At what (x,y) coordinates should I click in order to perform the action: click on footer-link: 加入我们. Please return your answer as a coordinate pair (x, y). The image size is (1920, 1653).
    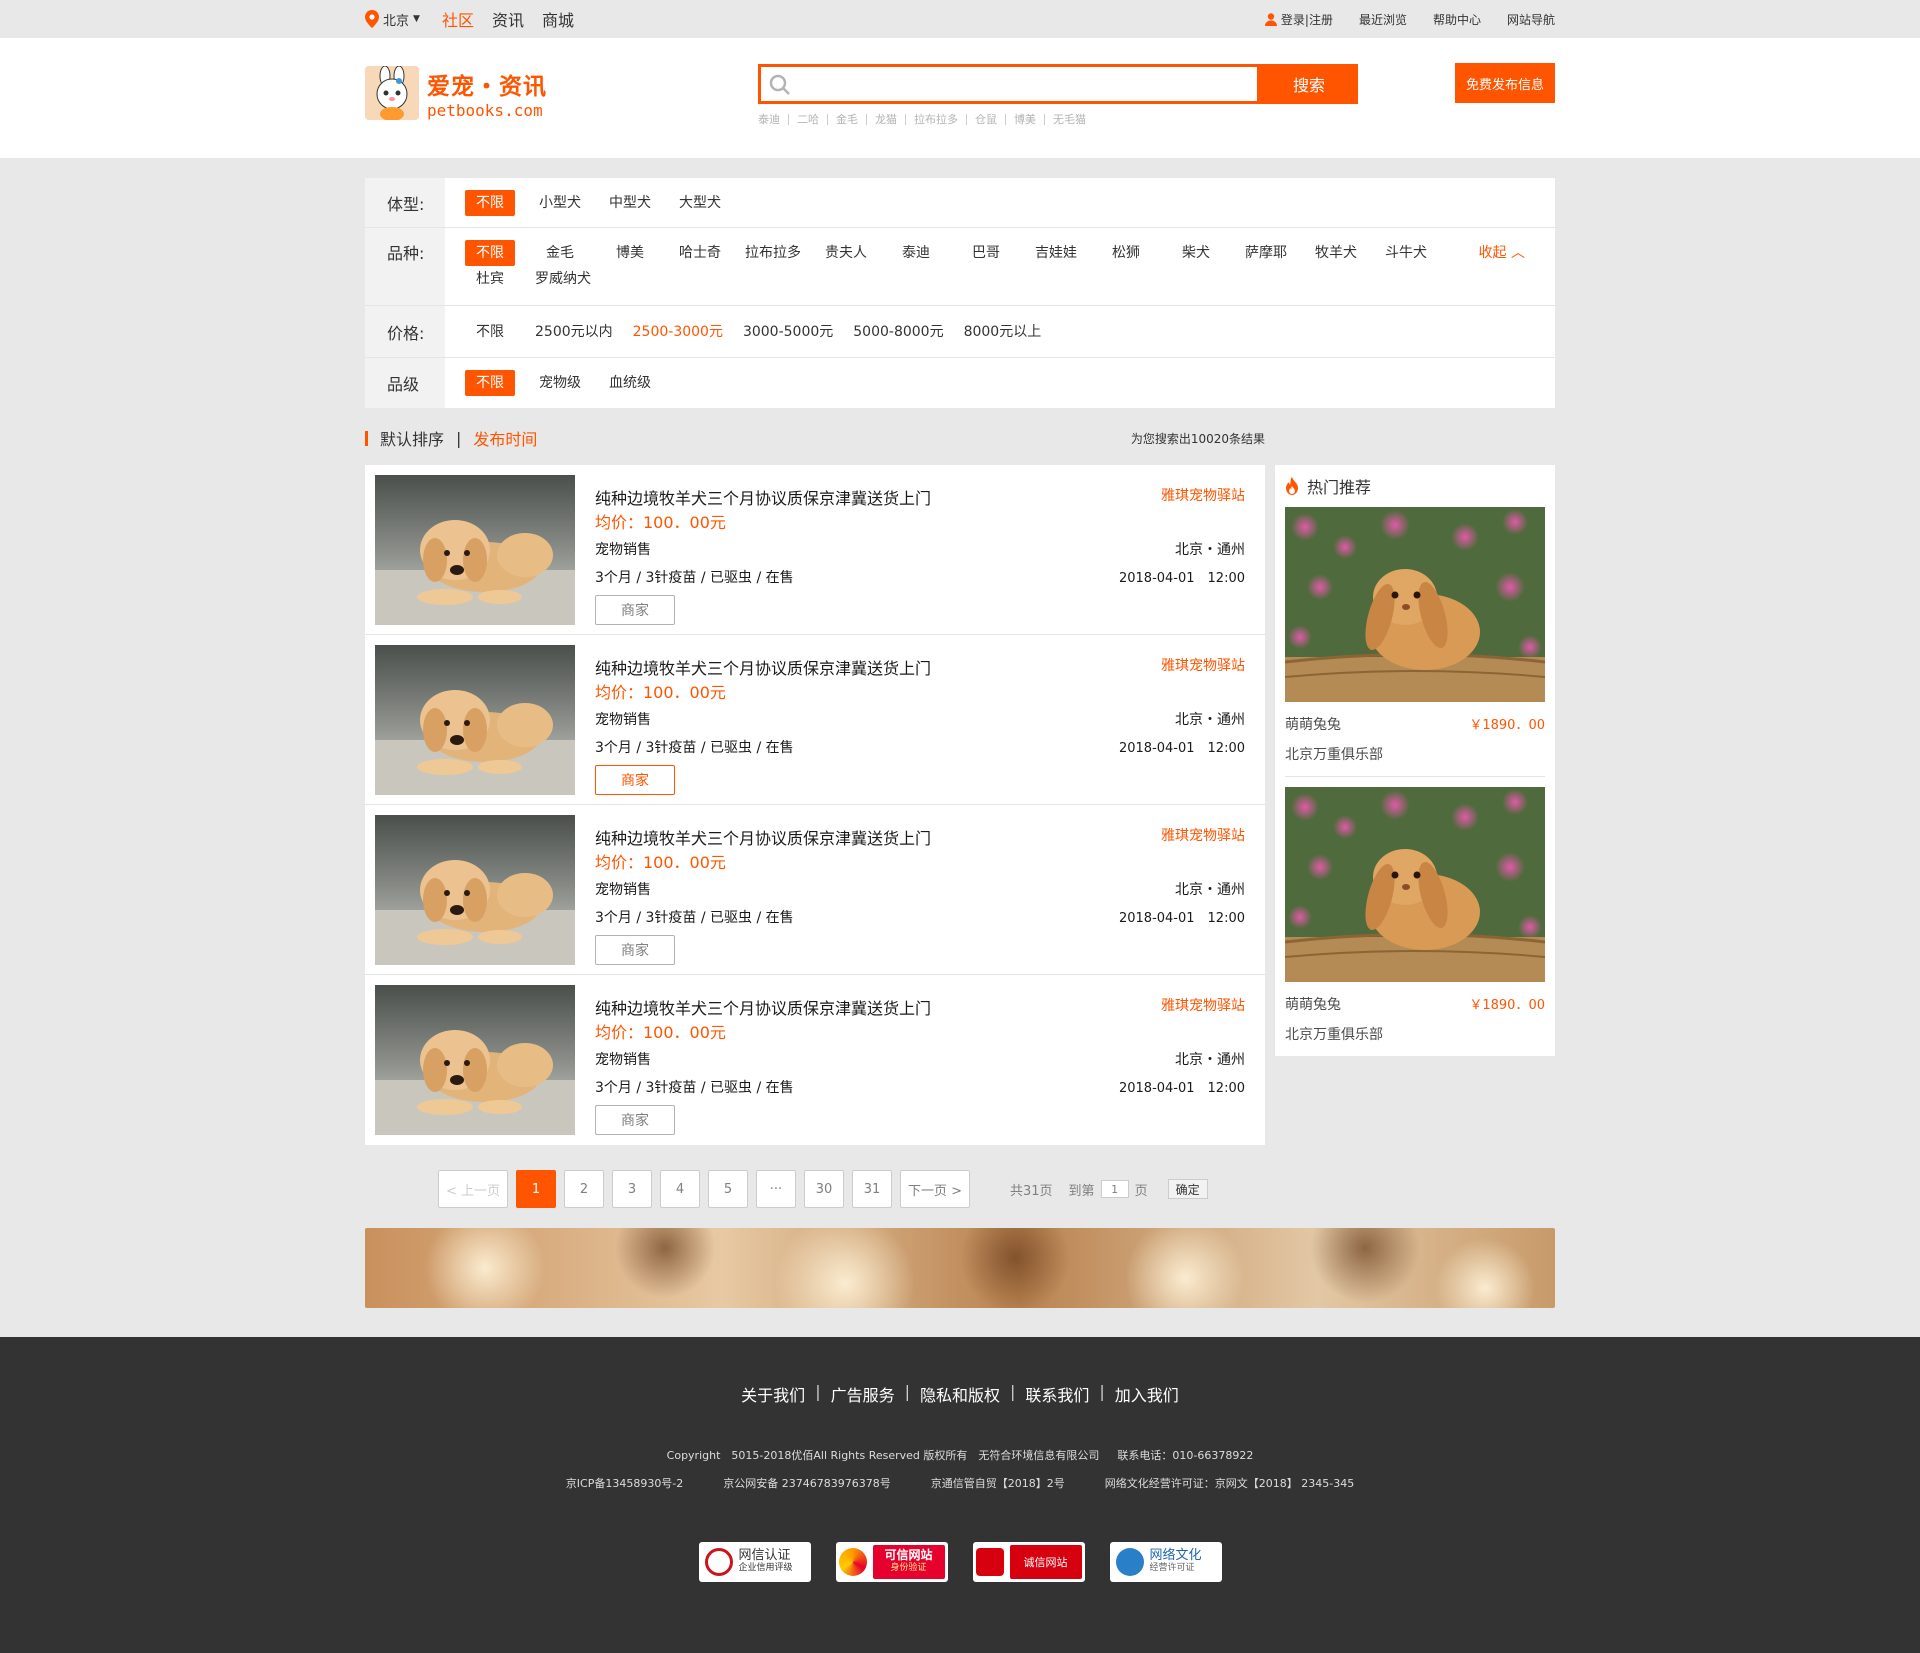
    Looking at the image, I should click on (1147, 1394).